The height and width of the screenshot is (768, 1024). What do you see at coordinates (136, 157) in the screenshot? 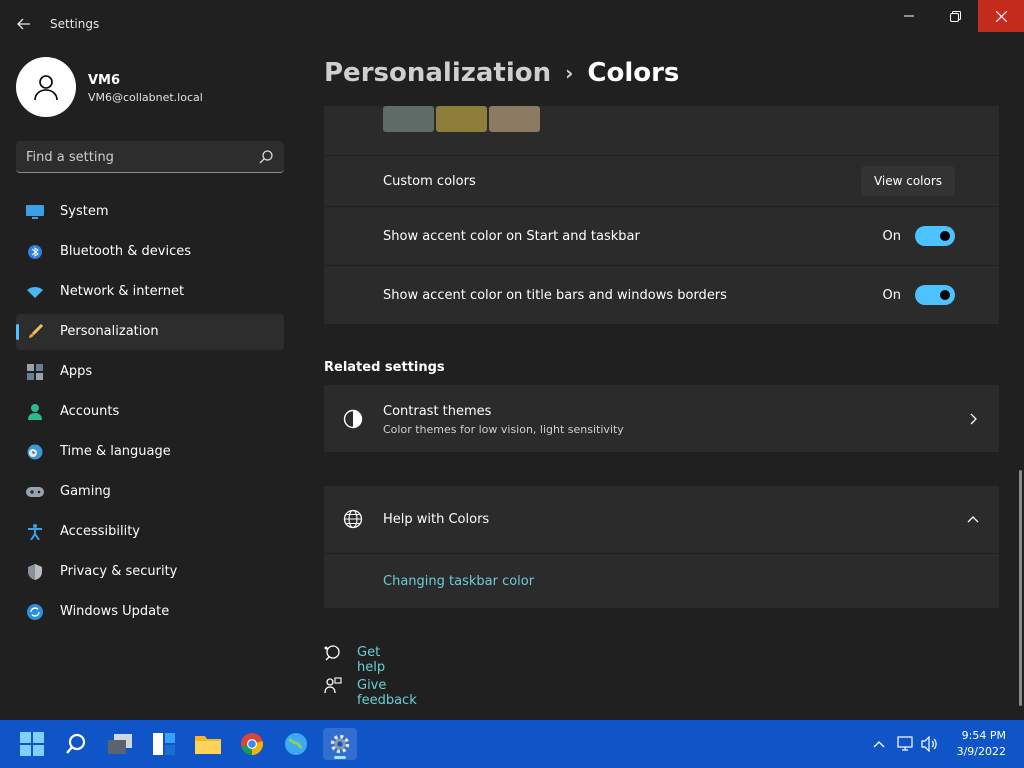
I see `search-input` at bounding box center [136, 157].